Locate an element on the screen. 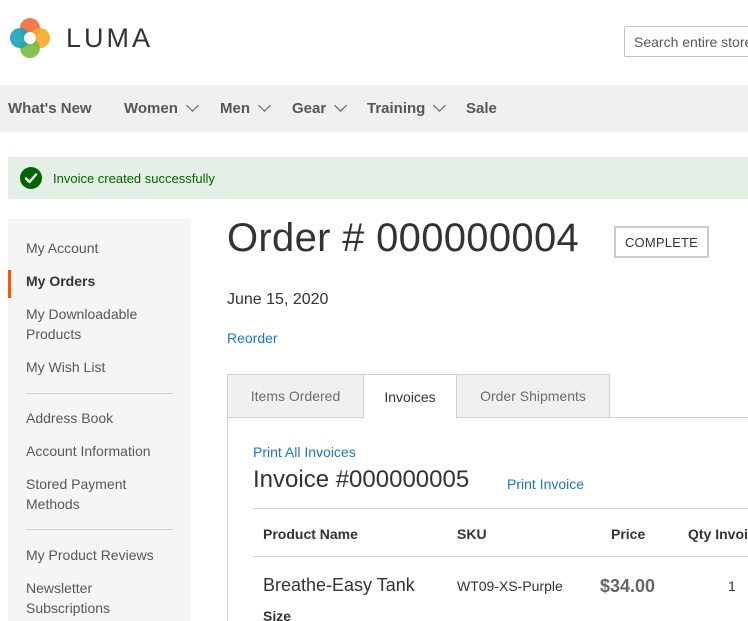 This screenshot has height=621, width=748. nav-item-label: Men is located at coordinates (235, 108).